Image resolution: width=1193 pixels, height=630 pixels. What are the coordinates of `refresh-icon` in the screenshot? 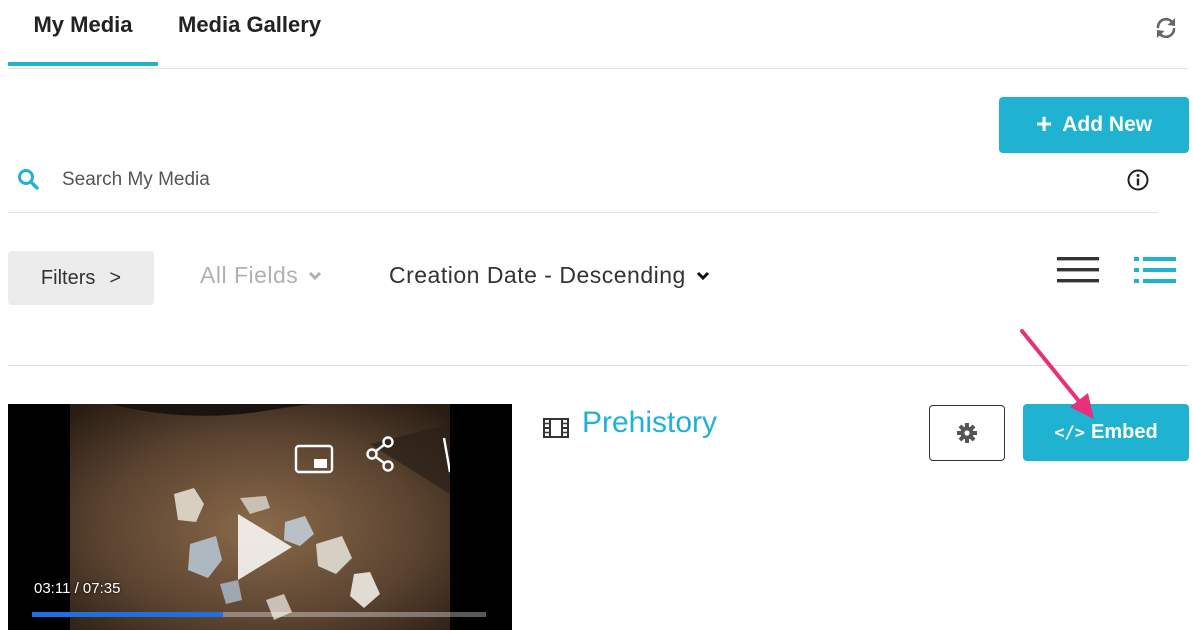 It's located at (1166, 28).